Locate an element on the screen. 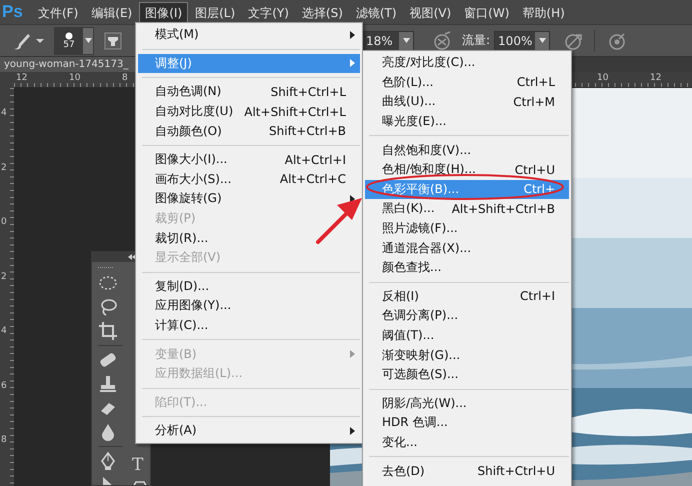 The height and width of the screenshot is (486, 692). menu-item: 帮助(H) is located at coordinates (543, 12).